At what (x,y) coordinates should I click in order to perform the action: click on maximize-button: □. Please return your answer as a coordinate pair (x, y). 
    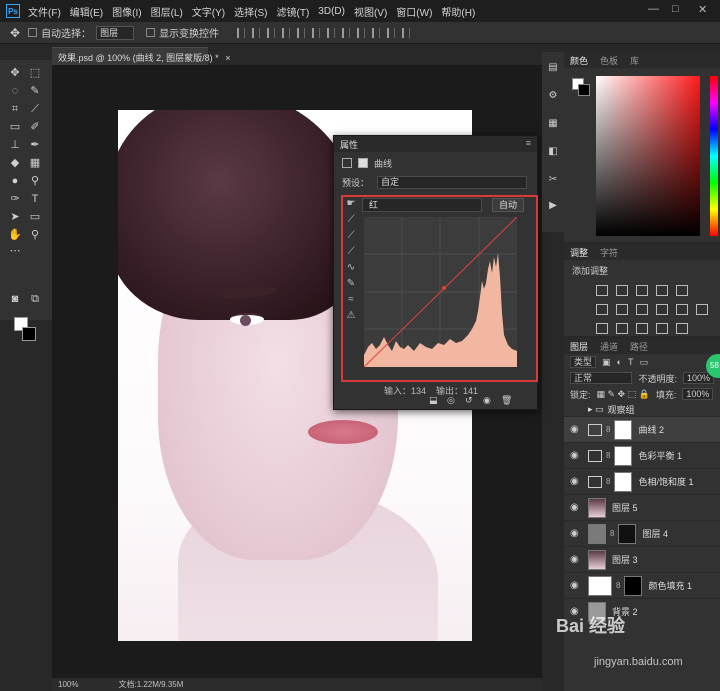
    Looking at the image, I should click on (675, 9).